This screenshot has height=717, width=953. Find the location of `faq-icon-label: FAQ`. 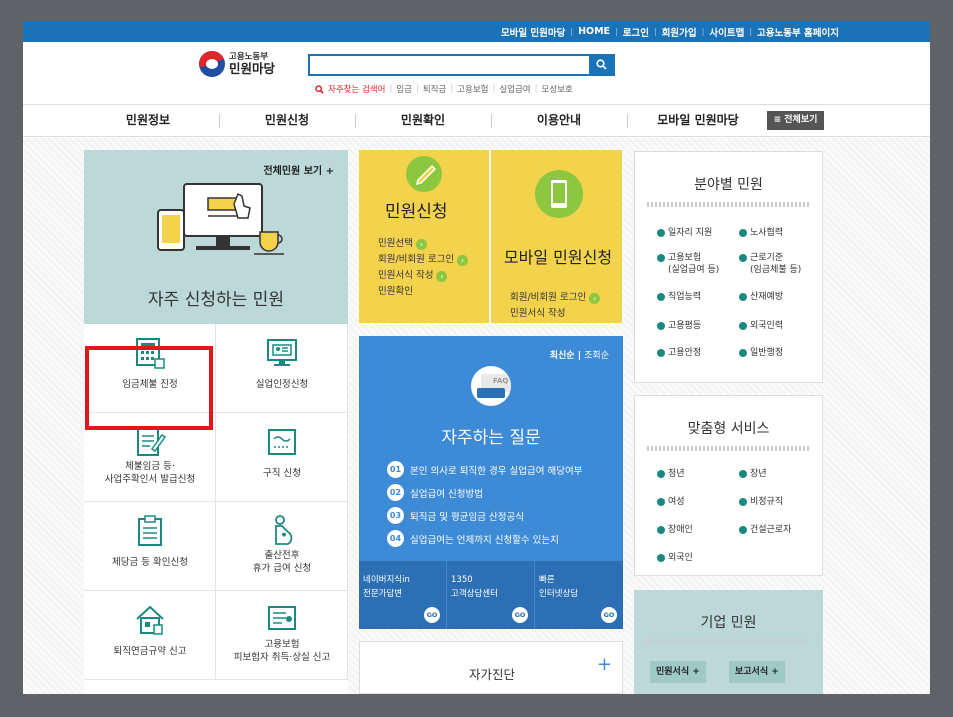

faq-icon-label: FAQ is located at coordinates (501, 381).